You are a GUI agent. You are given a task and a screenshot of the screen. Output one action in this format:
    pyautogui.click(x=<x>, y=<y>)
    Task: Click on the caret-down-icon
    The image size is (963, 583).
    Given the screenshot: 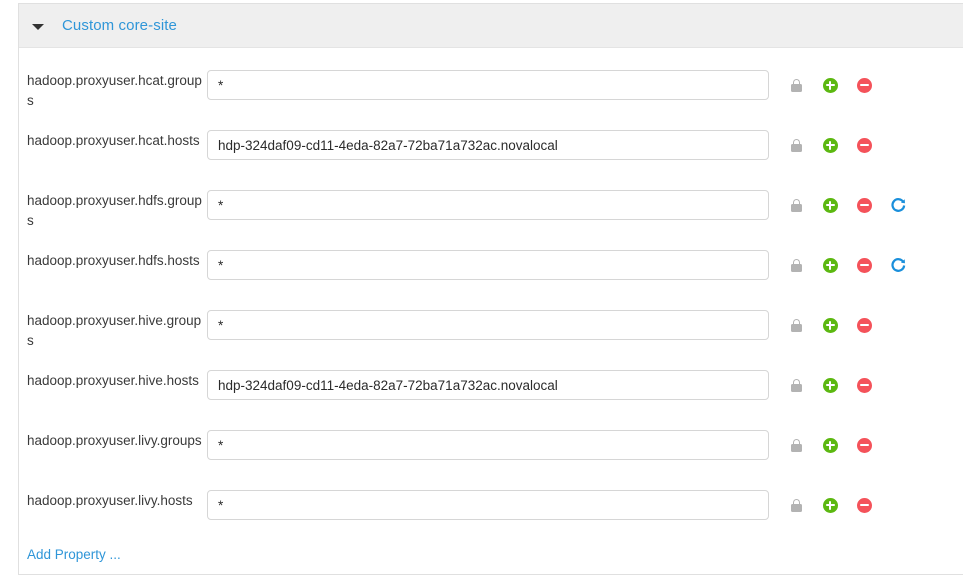 What is the action you would take?
    pyautogui.click(x=38, y=26)
    